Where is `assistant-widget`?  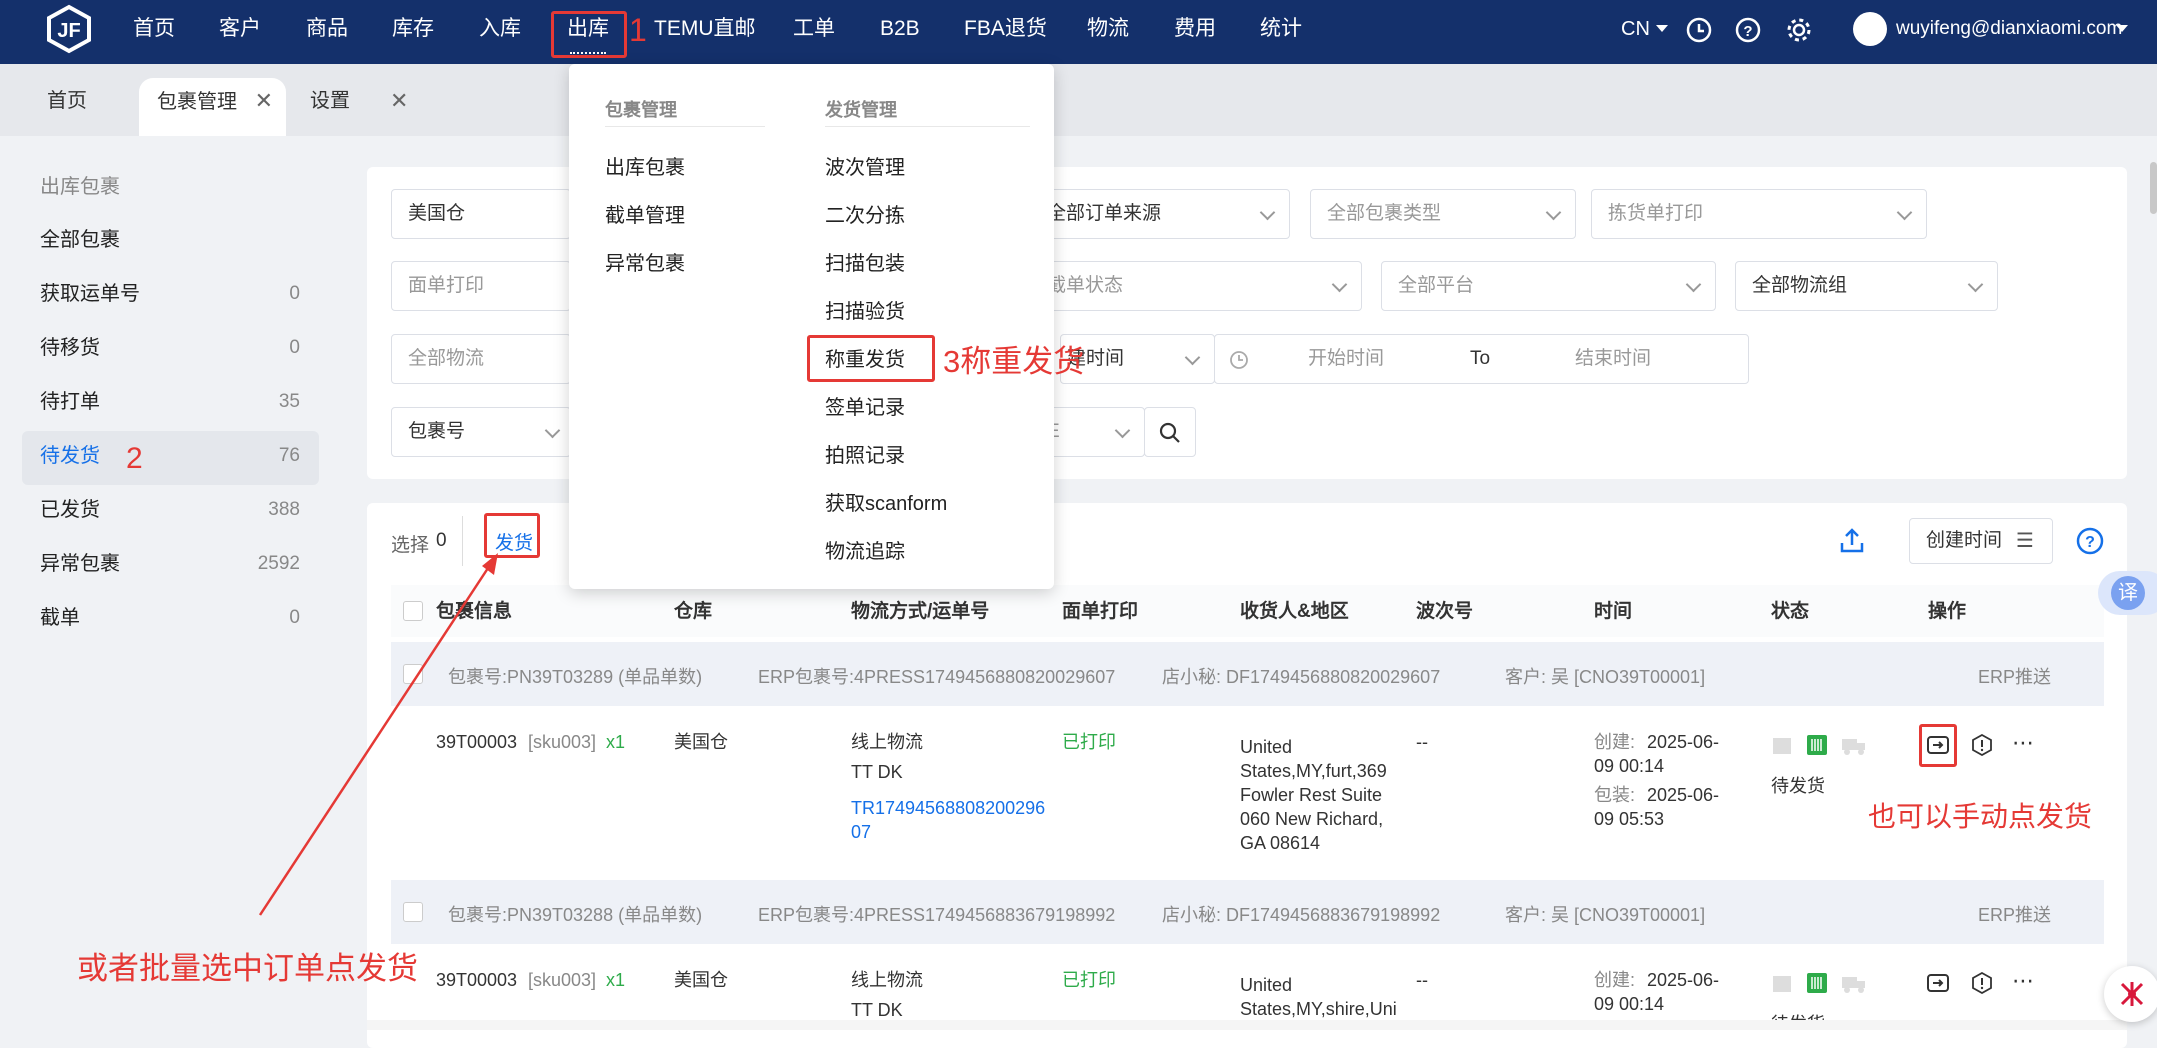
assistant-widget is located at coordinates (2130, 994).